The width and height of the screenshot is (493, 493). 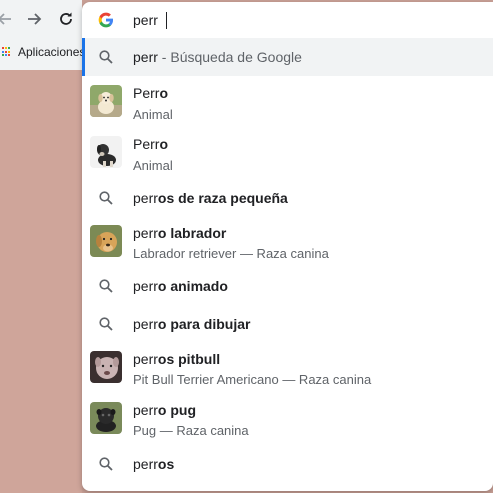 I want to click on suggestion-text: perro pug, so click(x=165, y=410).